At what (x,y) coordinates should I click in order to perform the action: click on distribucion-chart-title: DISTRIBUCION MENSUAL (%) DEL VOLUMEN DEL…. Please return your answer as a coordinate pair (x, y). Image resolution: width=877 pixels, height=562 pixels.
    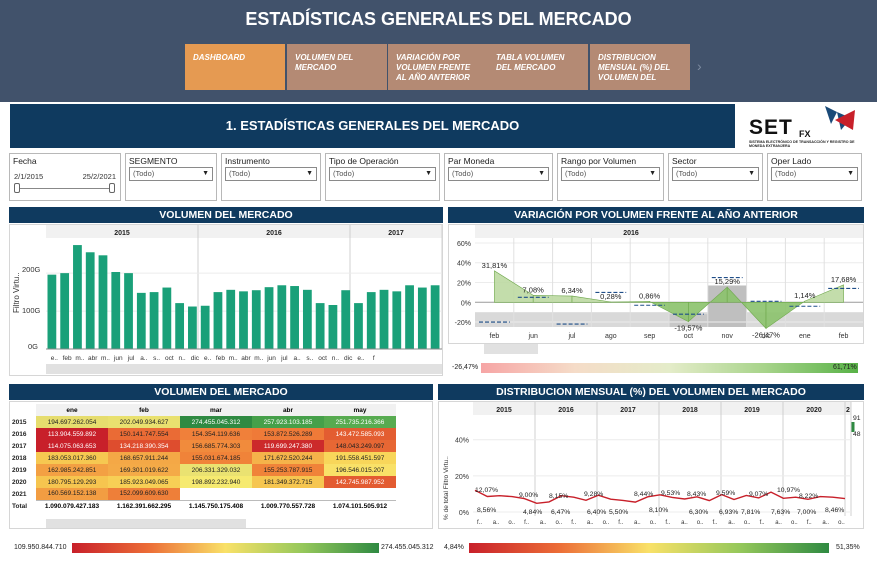
    Looking at the image, I should click on (651, 392).